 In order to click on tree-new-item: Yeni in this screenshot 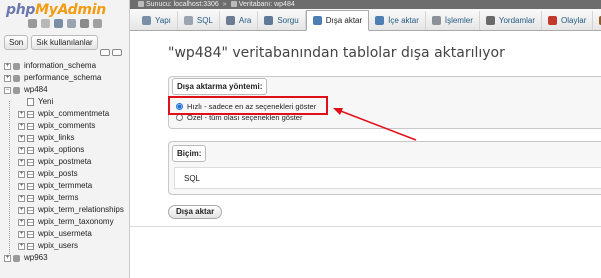, I will do `click(65, 102)`.